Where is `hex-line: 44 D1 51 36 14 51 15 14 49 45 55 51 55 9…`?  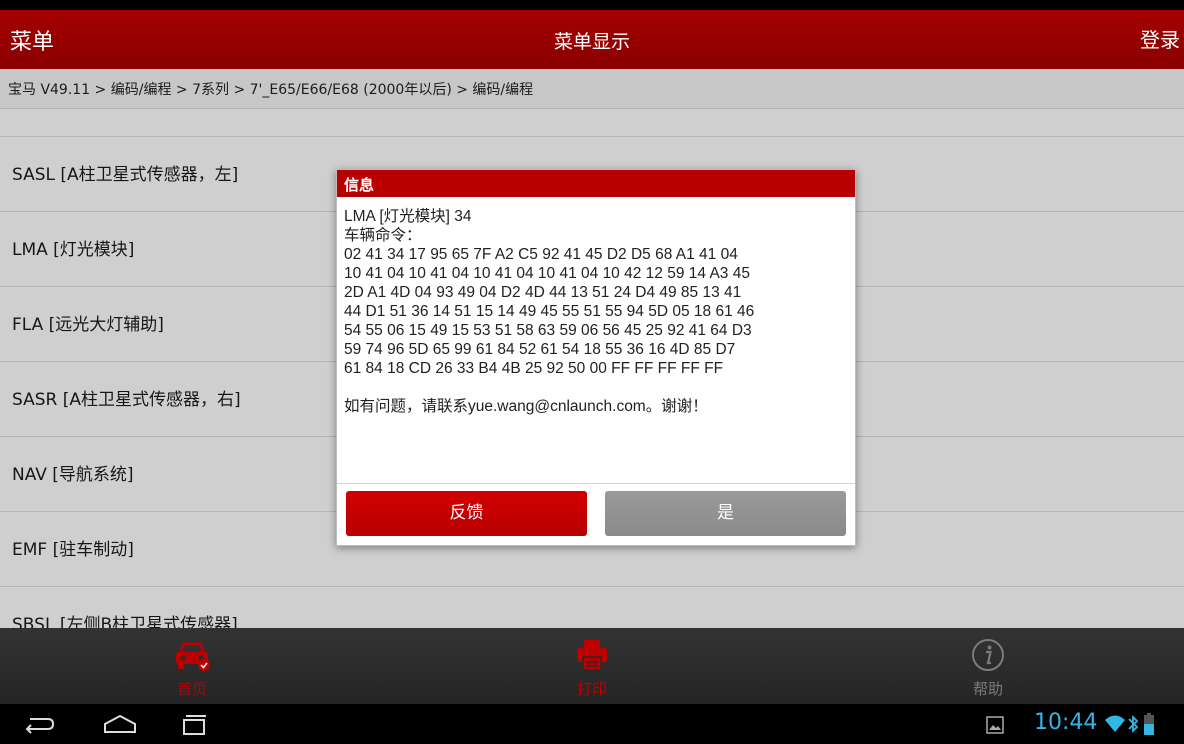
hex-line: 44 D1 51 36 14 51 15 14 49 45 55 51 55 9… is located at coordinates (549, 311).